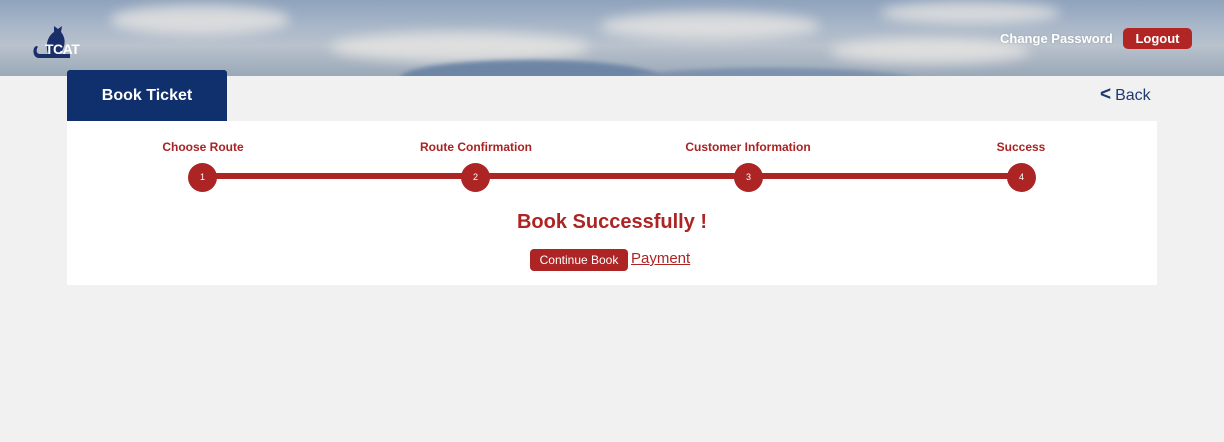  I want to click on continue-book-button: Continue Book, so click(579, 260).